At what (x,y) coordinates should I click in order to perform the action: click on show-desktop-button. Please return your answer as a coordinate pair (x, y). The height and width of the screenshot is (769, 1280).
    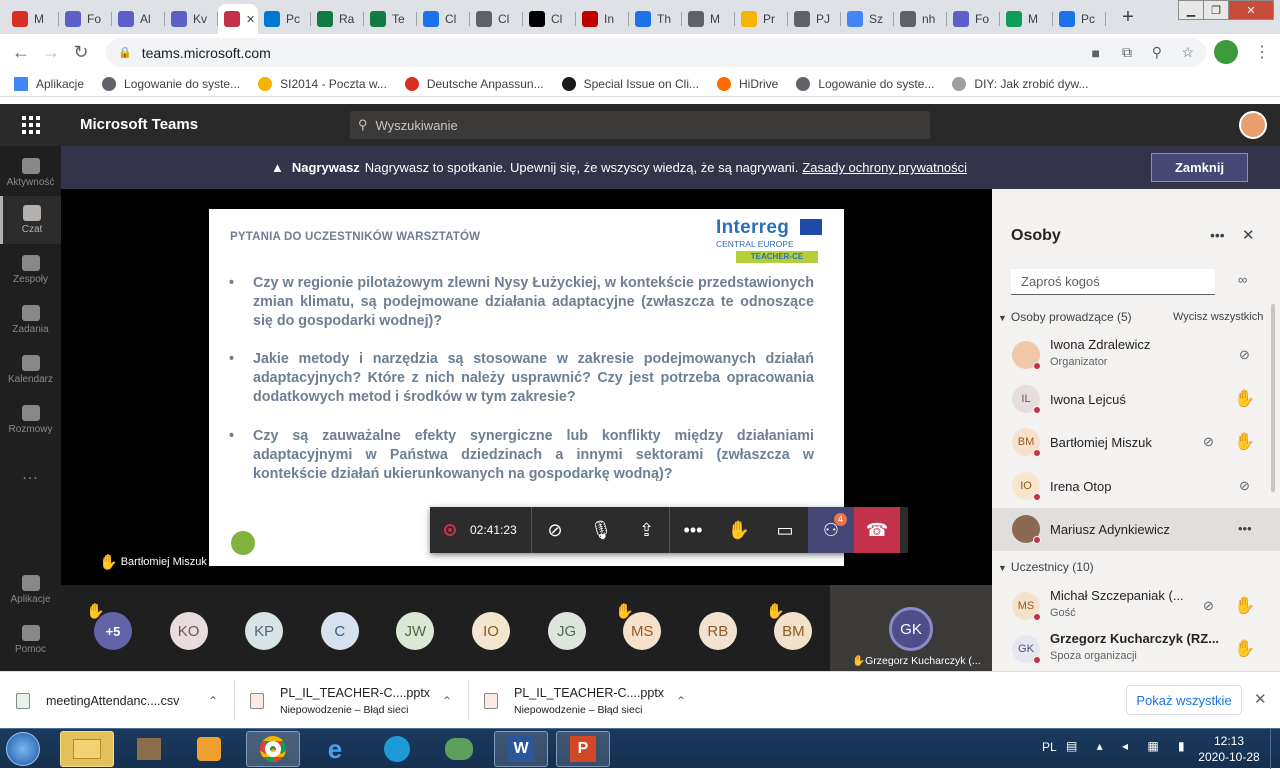
    Looking at the image, I should click on (1275, 749).